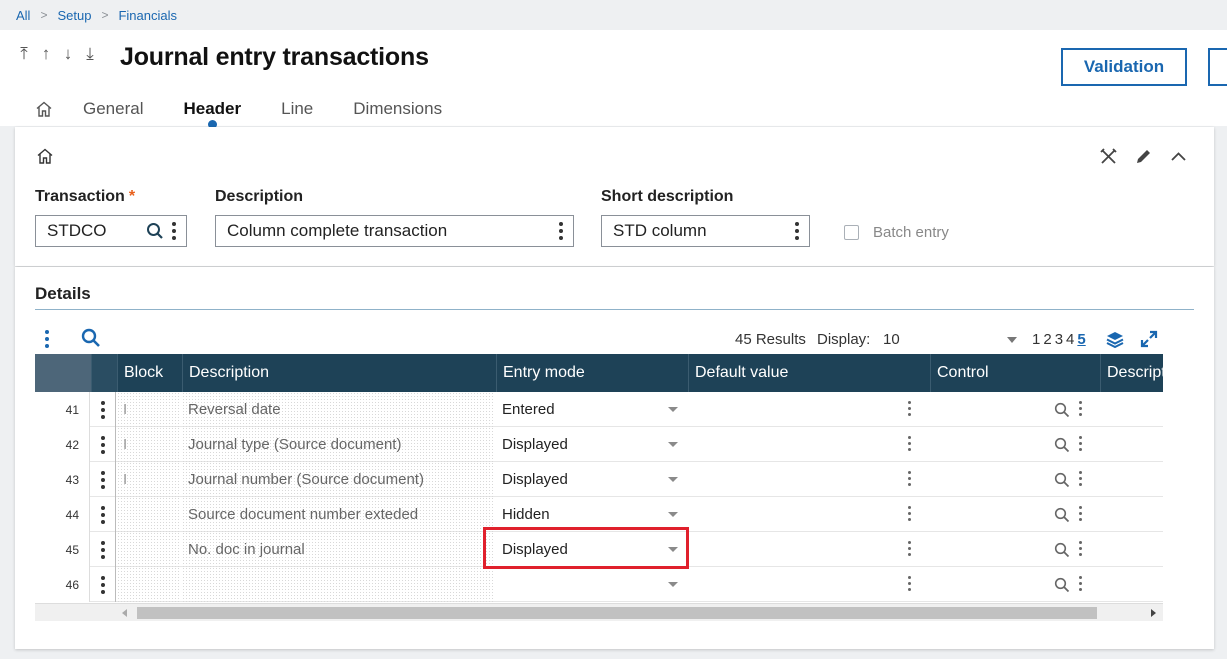 This screenshot has height=659, width=1227. What do you see at coordinates (113, 109) in the screenshot?
I see `tab-general: General` at bounding box center [113, 109].